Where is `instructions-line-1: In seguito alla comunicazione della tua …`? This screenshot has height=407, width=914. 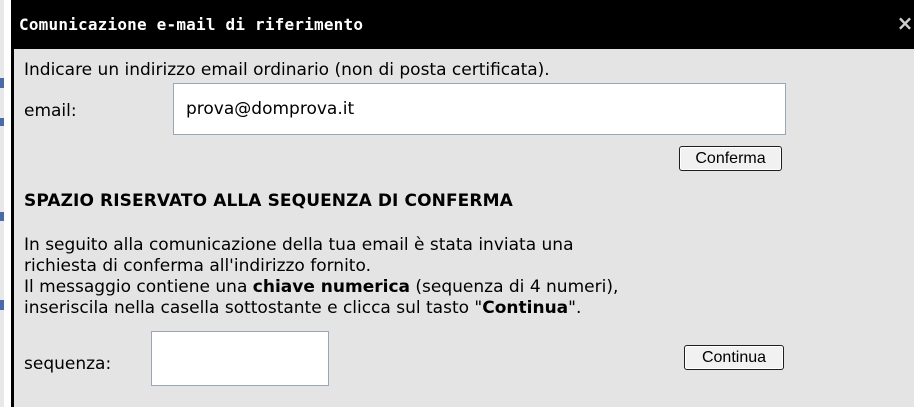 instructions-line-1: In seguito alla comunicazione della tua … is located at coordinates (299, 245).